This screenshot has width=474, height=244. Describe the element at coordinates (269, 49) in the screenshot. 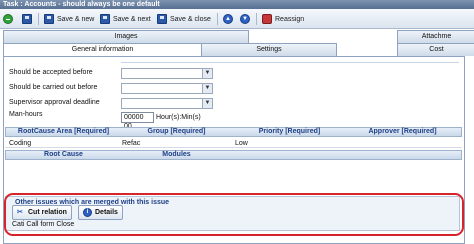

I see `tab-settings: Settings` at that location.